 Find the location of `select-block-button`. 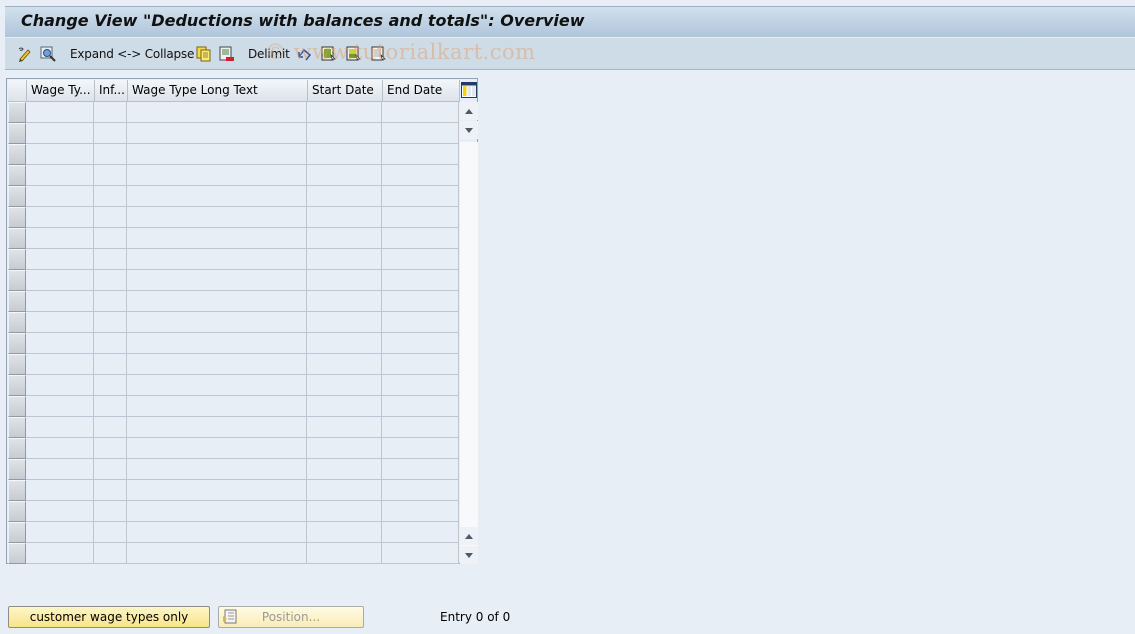

select-block-button is located at coordinates (354, 54).